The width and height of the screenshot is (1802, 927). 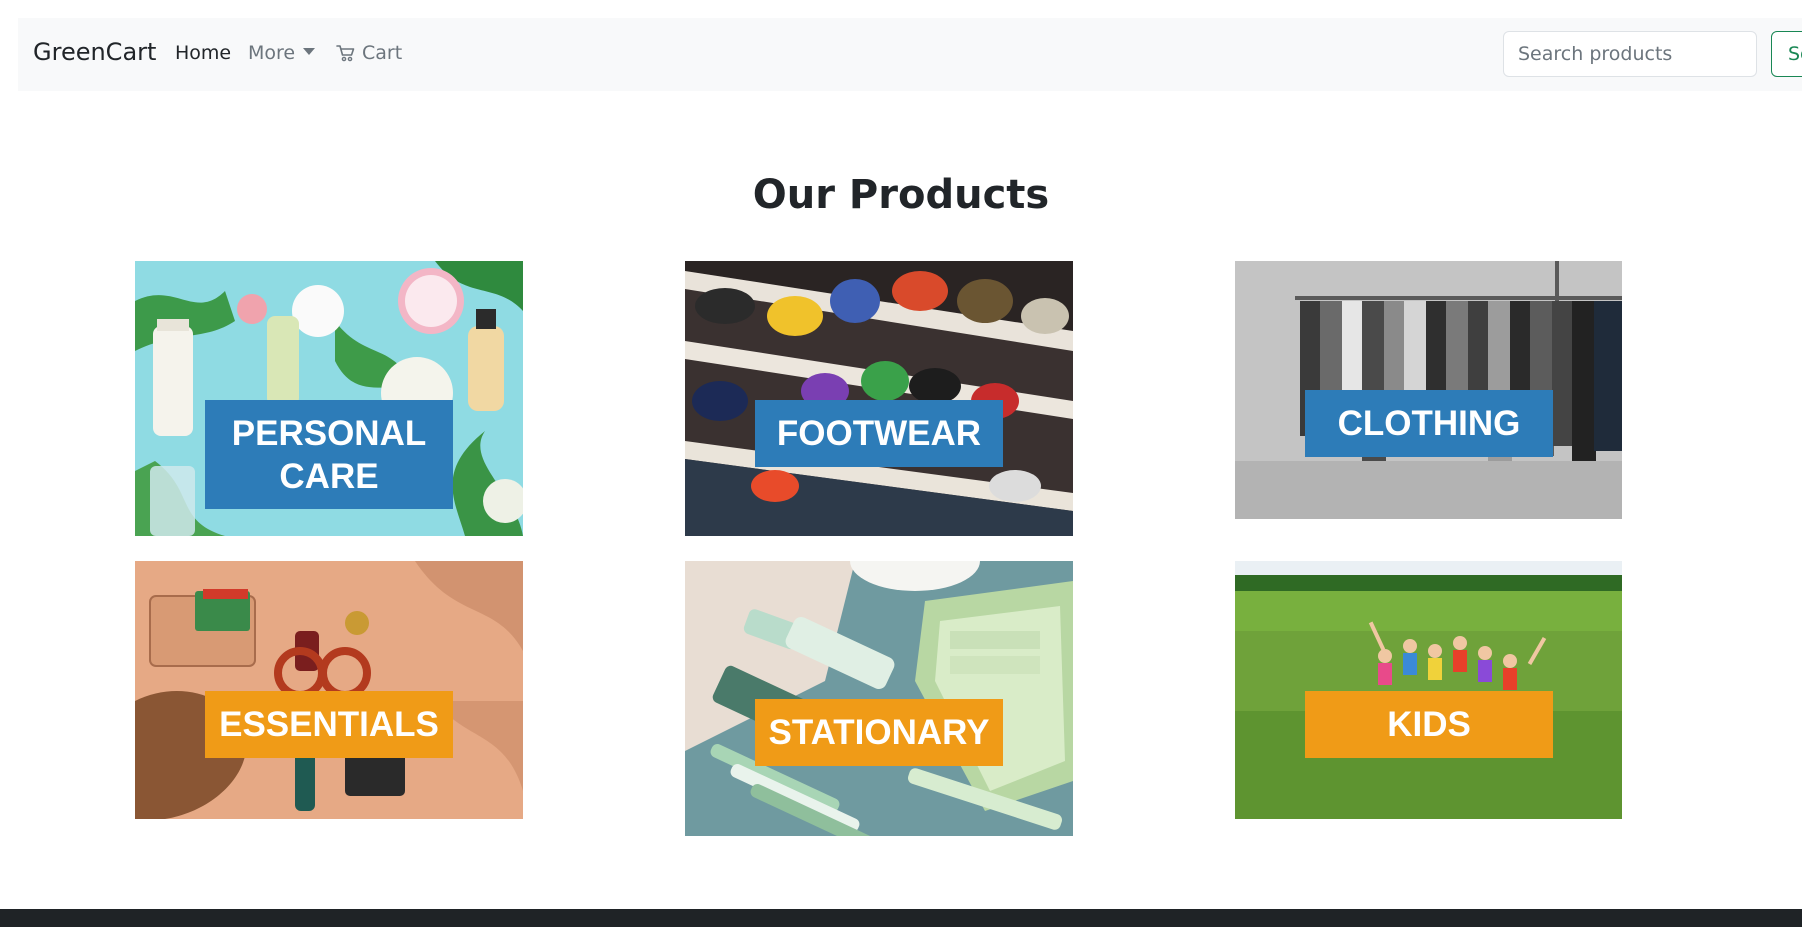 I want to click on category-label-clothing: CLOTHING, so click(x=1429, y=423).